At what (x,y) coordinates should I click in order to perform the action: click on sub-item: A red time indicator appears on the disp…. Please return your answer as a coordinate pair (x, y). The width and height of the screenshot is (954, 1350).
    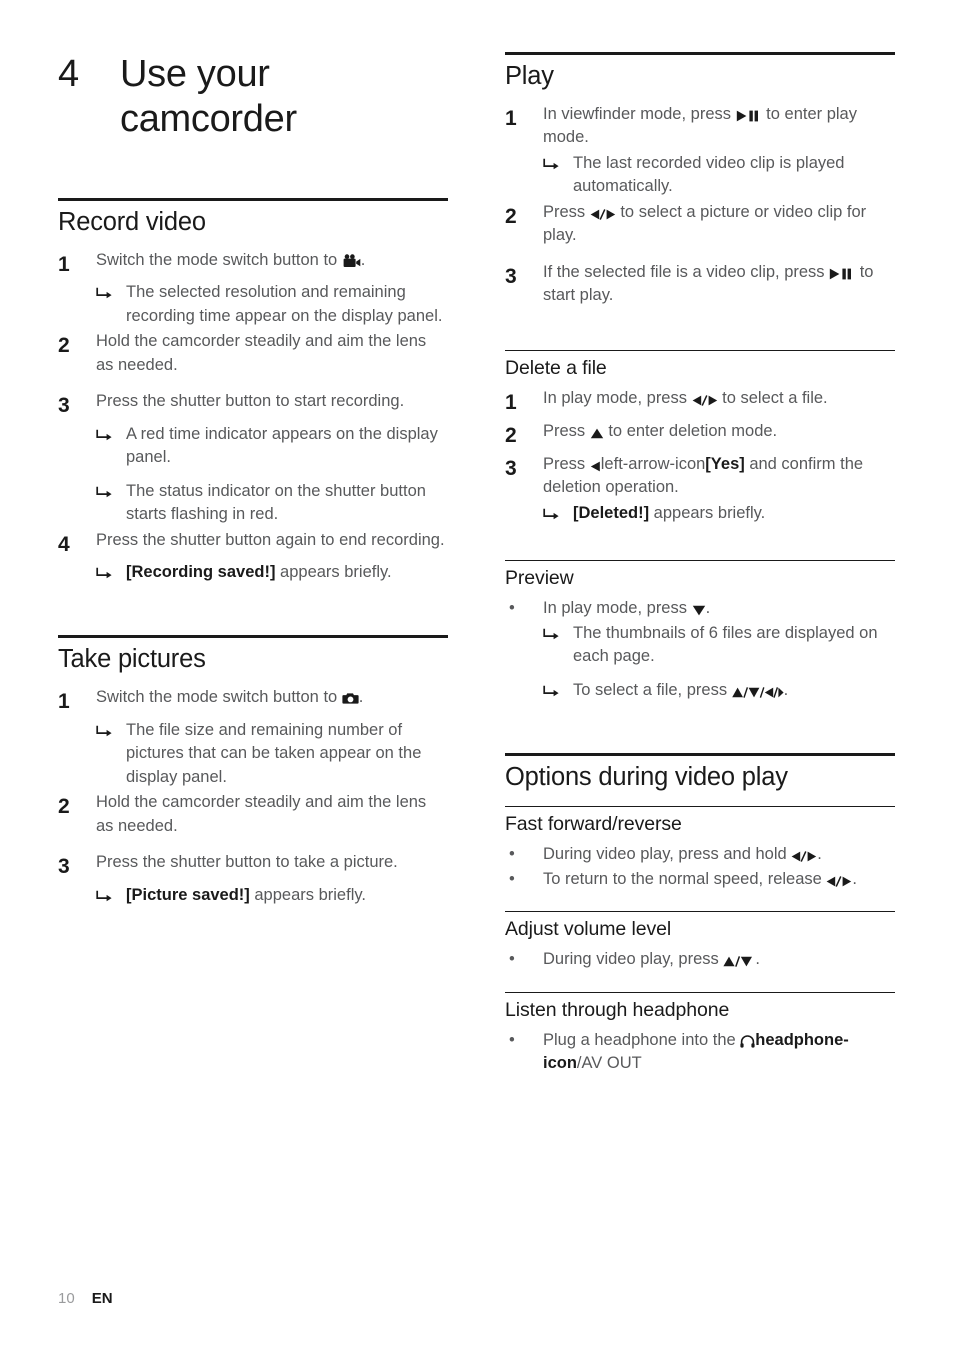
    Looking at the image, I should click on (253, 446).